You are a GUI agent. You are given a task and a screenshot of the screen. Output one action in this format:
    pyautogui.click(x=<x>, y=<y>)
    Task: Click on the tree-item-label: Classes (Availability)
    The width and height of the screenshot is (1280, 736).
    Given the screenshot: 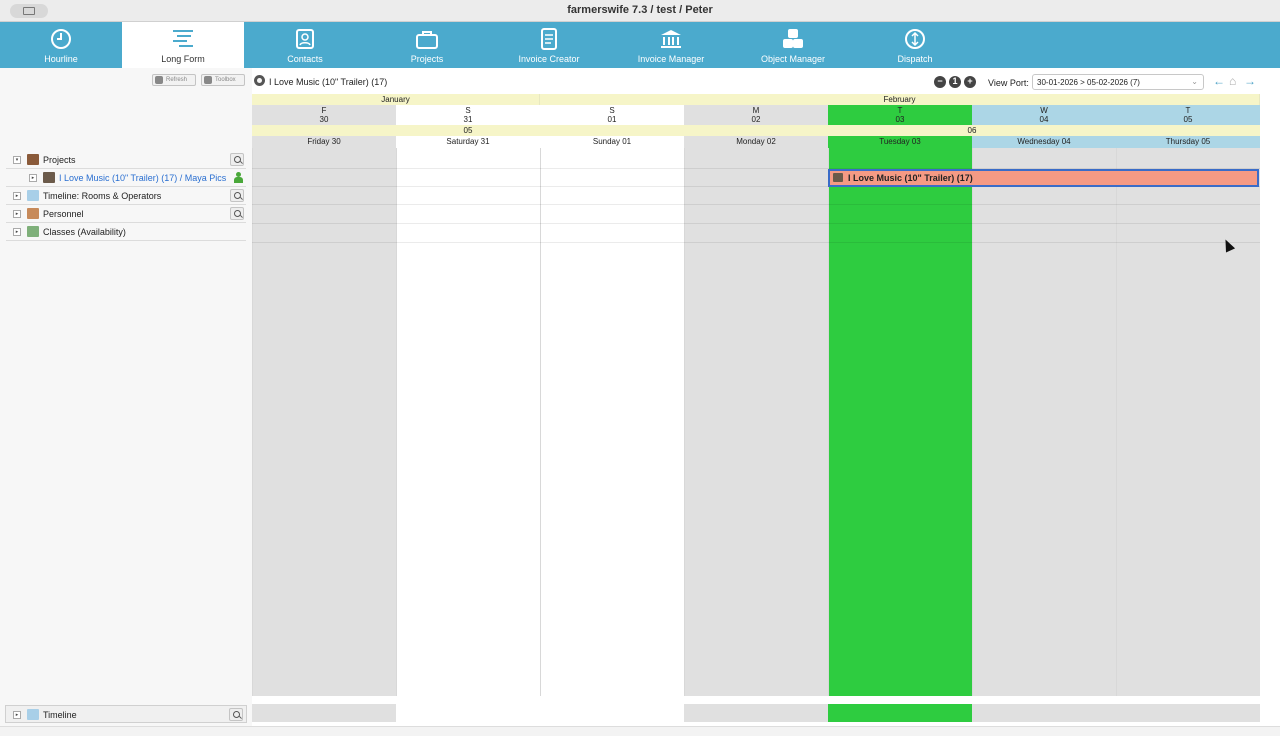 What is the action you would take?
    pyautogui.click(x=84, y=232)
    